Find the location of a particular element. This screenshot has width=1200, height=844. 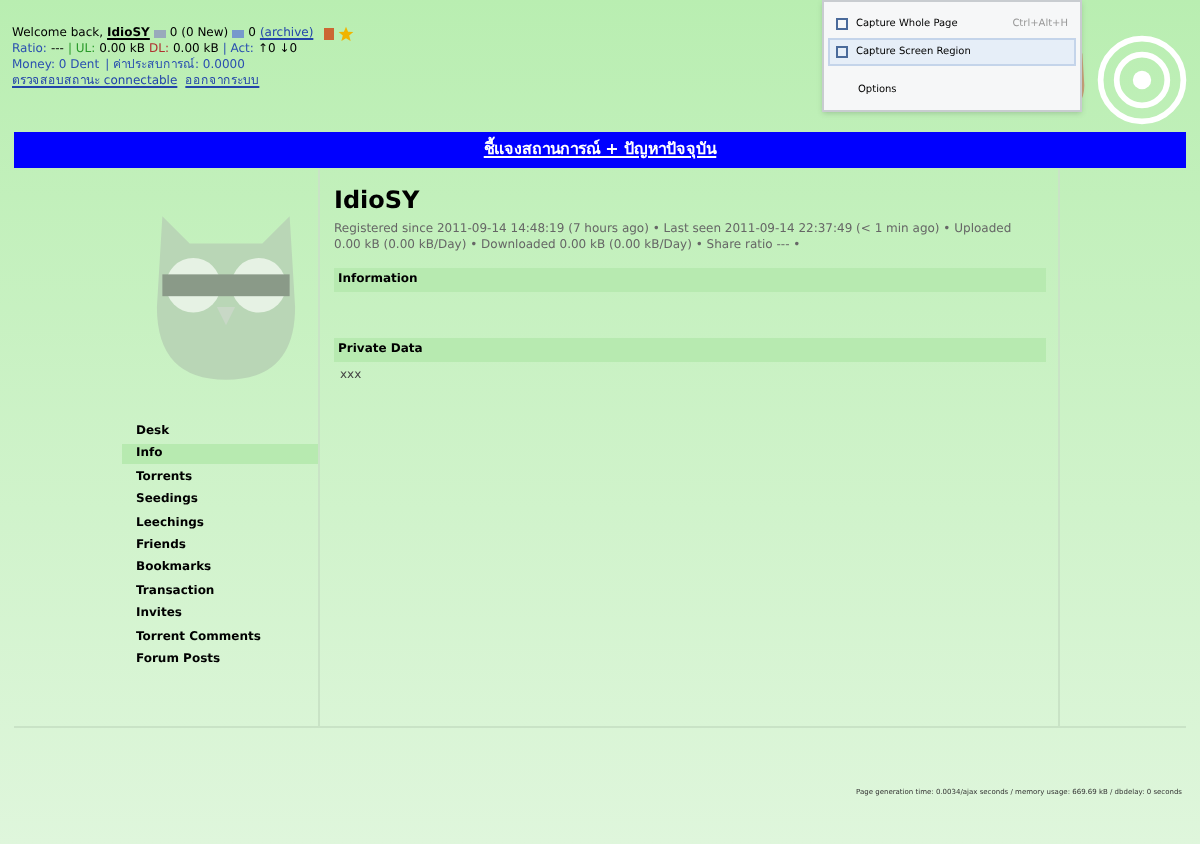

announcement-banner: ชี้แจงสถานการณ์ + ปัญหาปัจจุบัน is located at coordinates (600, 150).